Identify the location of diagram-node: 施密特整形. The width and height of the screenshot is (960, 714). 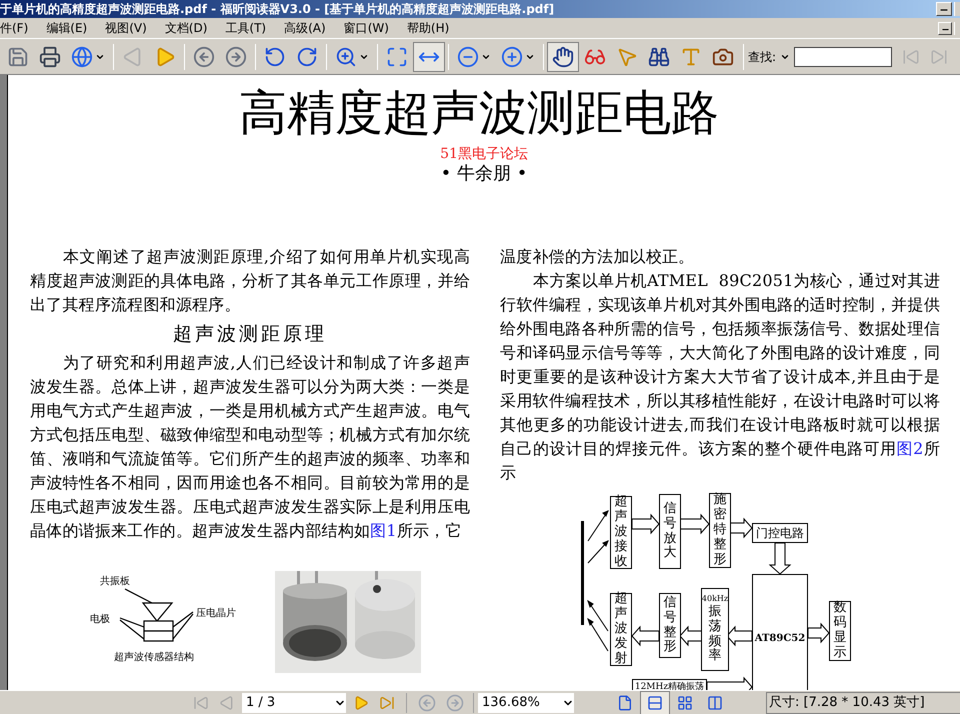
(720, 530).